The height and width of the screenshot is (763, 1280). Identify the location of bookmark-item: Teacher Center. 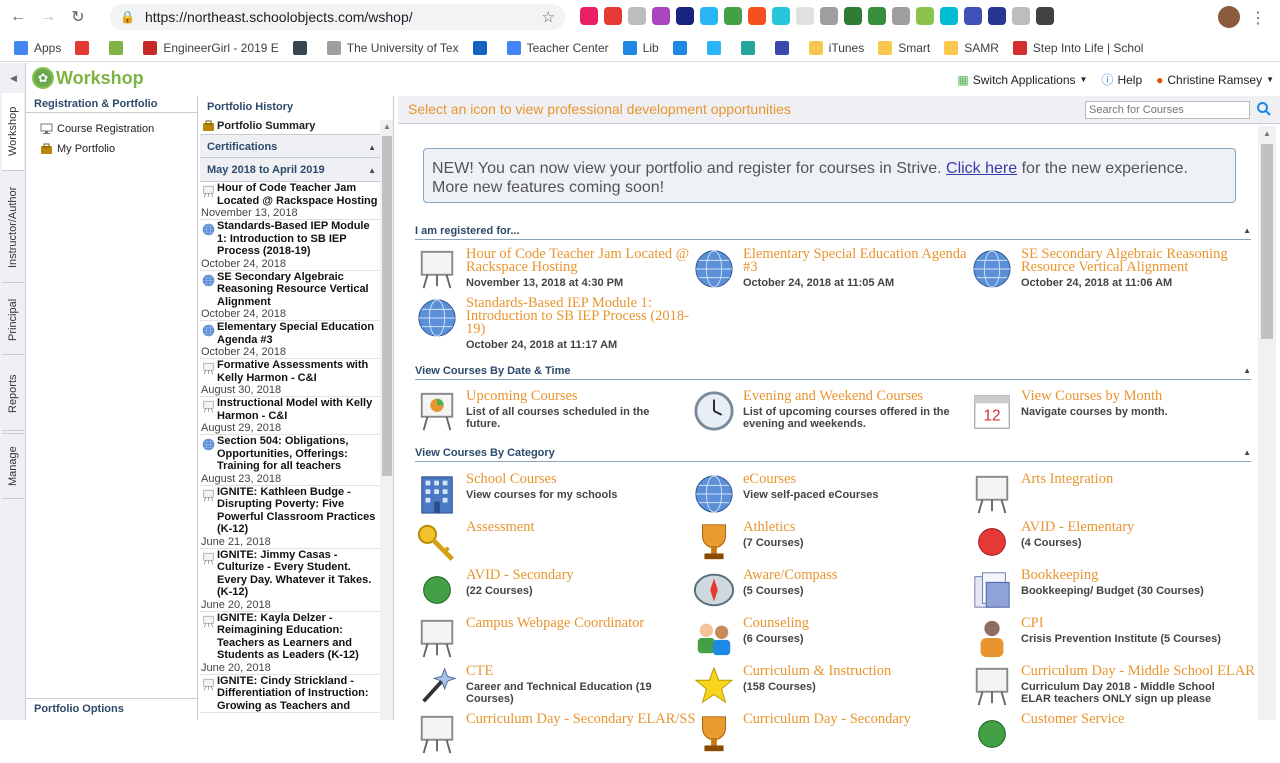
(557, 47).